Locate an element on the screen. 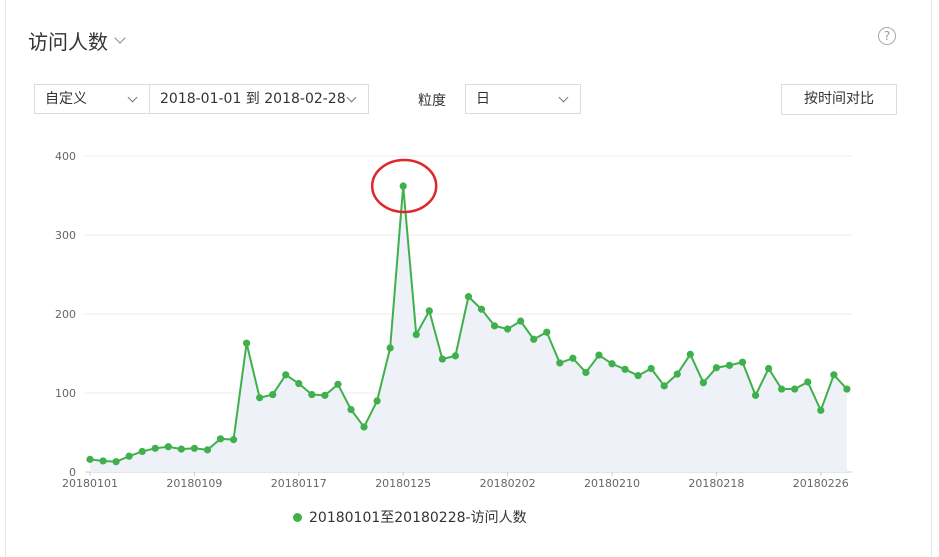 This screenshot has width=939, height=557. legend-marker is located at coordinates (297, 517).